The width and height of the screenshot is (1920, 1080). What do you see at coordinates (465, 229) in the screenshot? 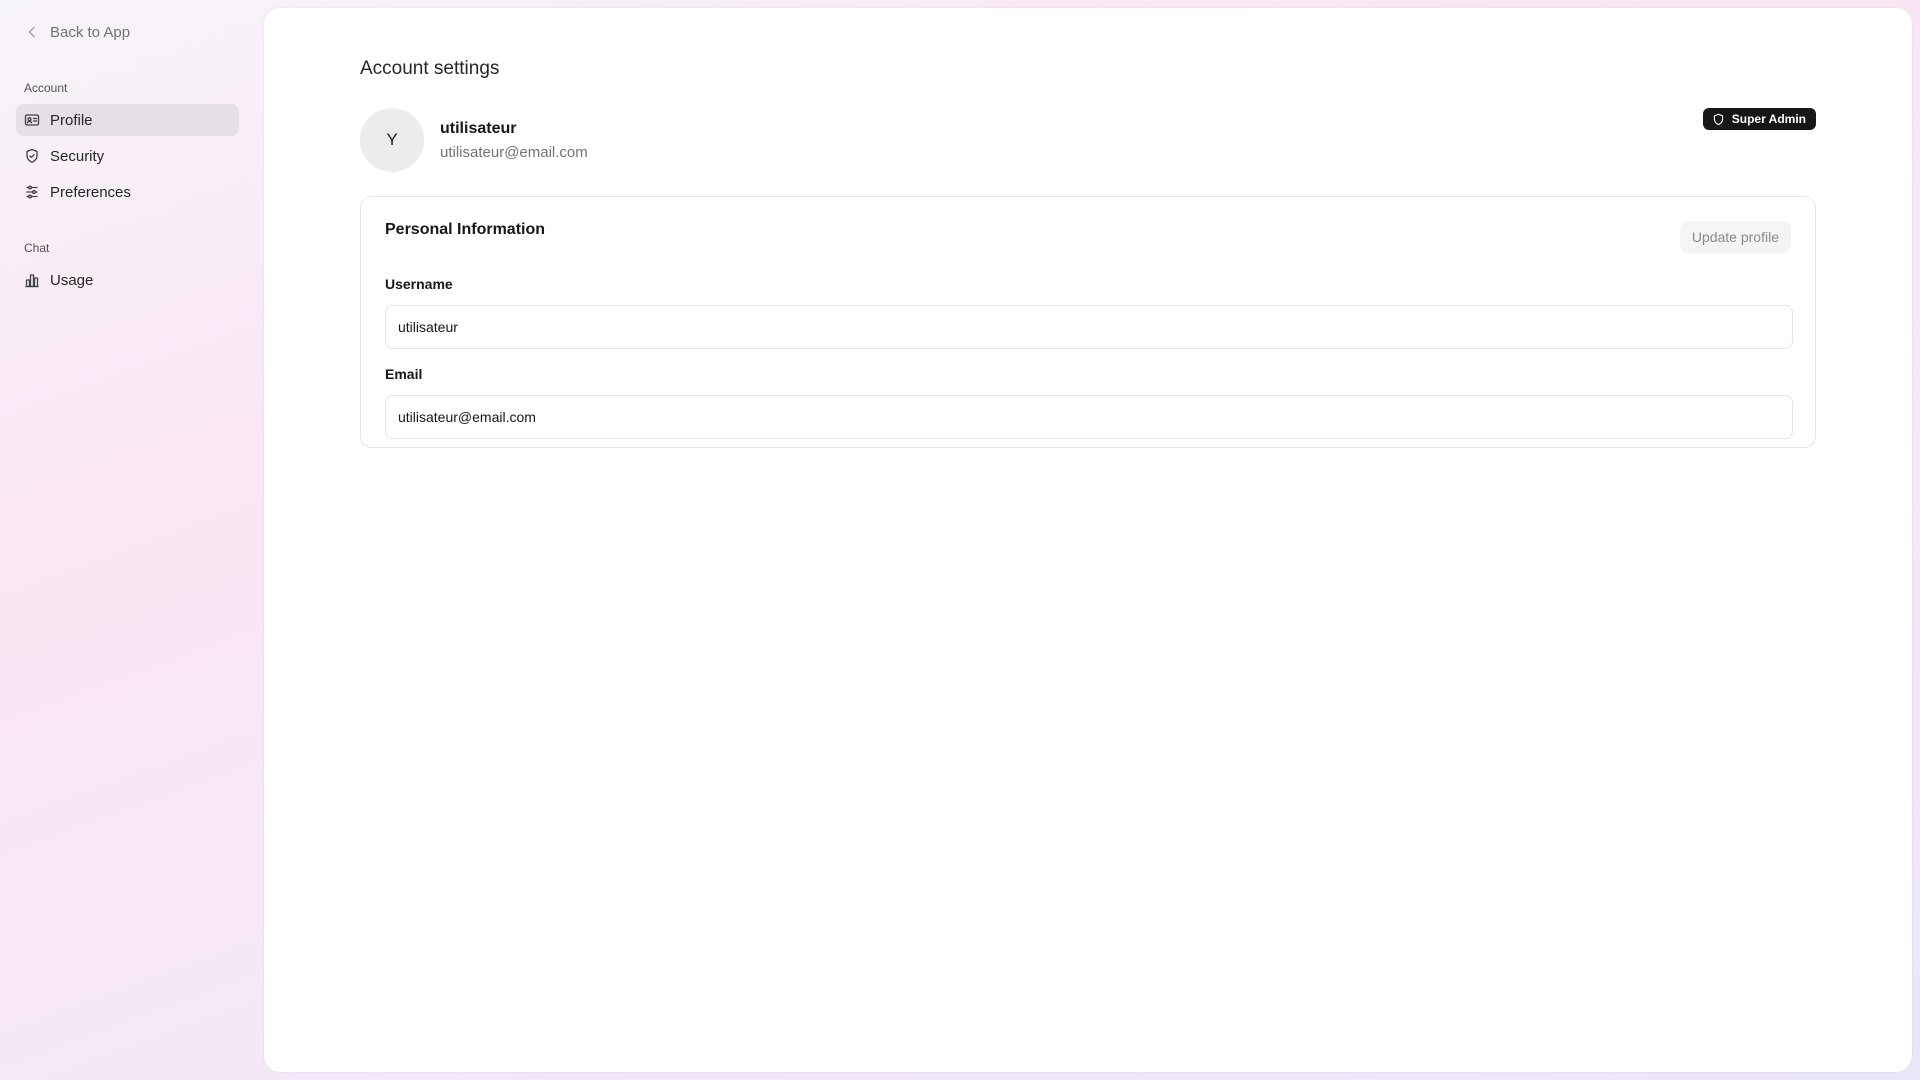
I see `card-title: Personal Information` at bounding box center [465, 229].